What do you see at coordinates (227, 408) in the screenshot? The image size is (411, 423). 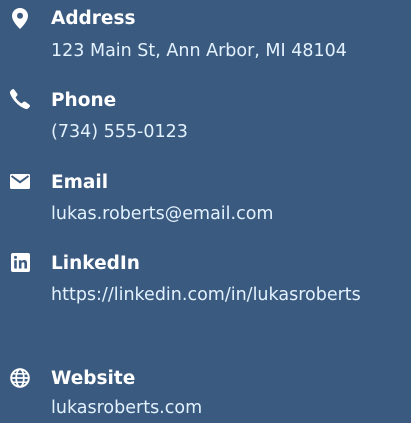 I see `website-link: lukasroberts.com` at bounding box center [227, 408].